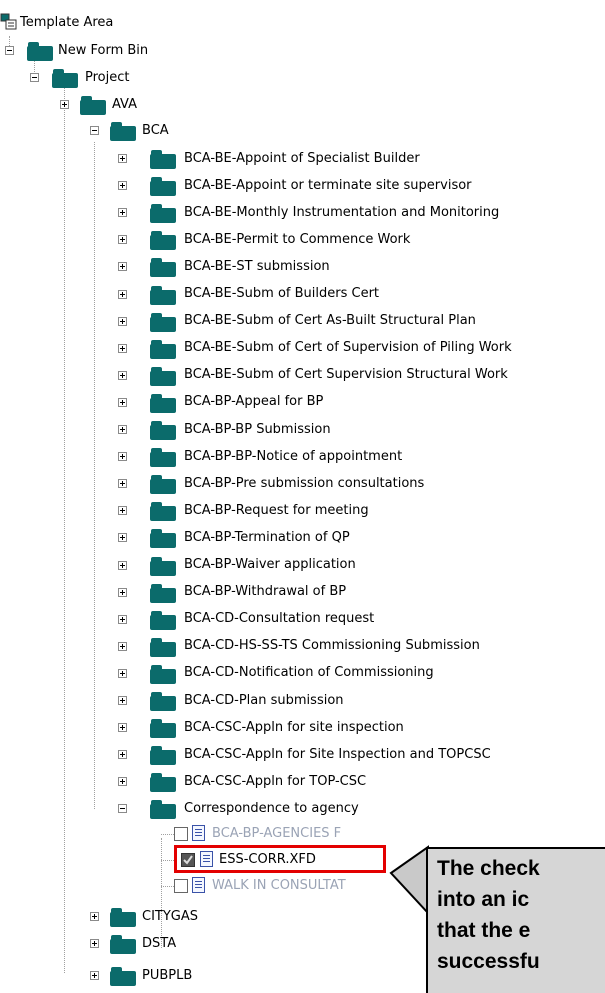 The height and width of the screenshot is (993, 605). Describe the element at coordinates (488, 868) in the screenshot. I see `callout-line: The check` at that location.